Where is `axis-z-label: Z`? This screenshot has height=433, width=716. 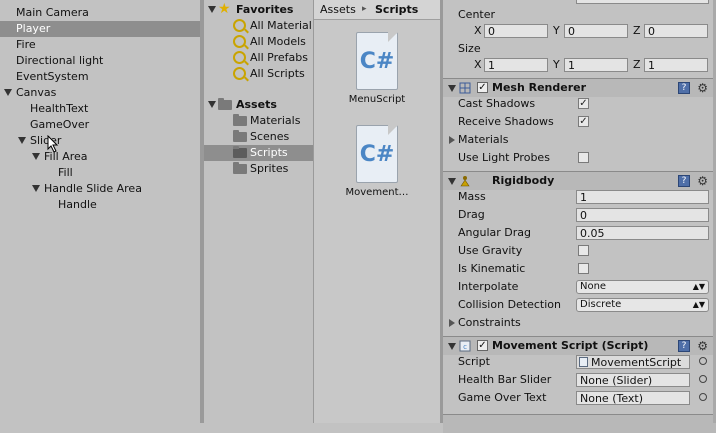
axis-z-label: Z is located at coordinates (637, 30).